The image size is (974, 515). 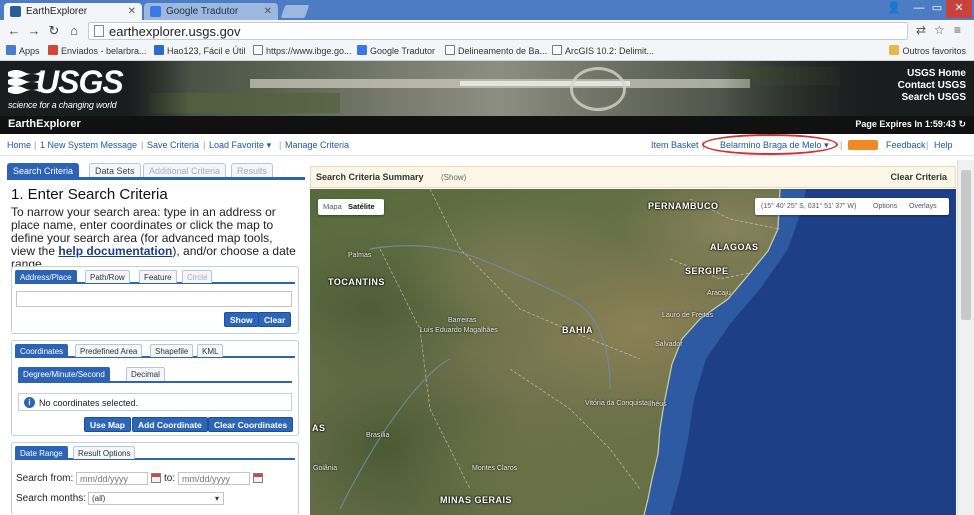 I want to click on show-button: Show, so click(x=241, y=319).